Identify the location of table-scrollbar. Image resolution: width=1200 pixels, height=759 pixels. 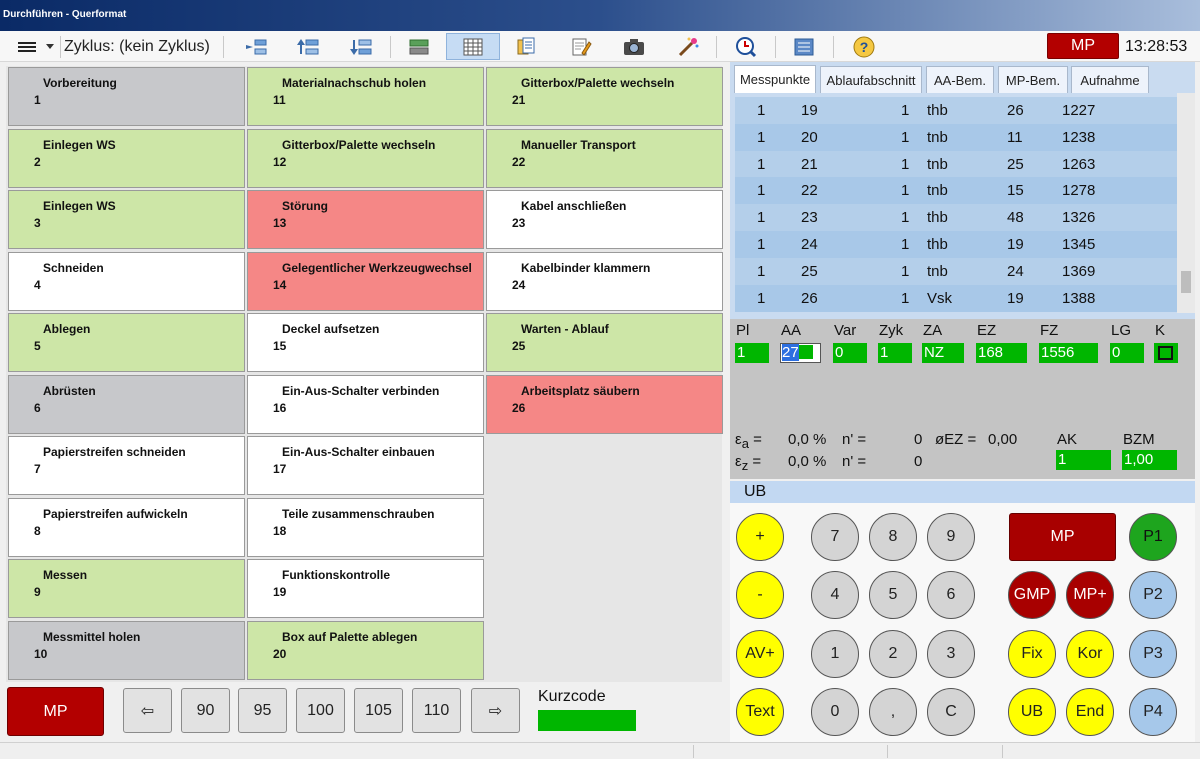
(1186, 203).